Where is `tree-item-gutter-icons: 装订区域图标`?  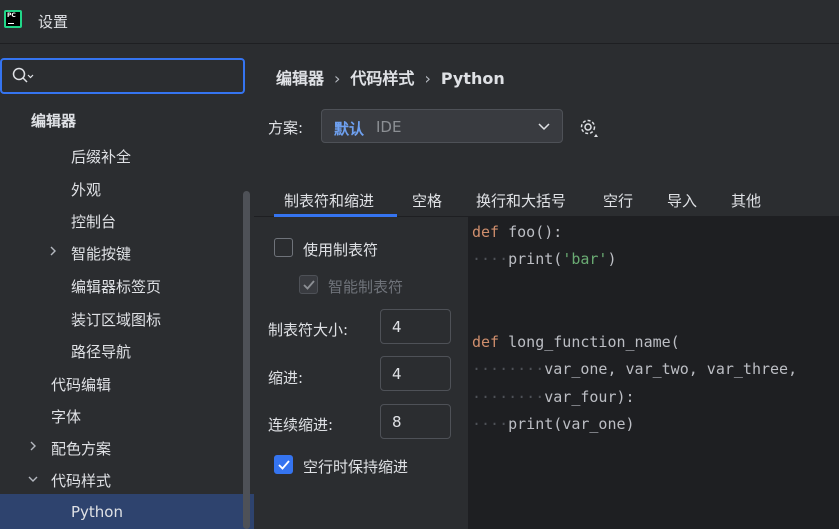 tree-item-gutter-icons: 装订区域图标 is located at coordinates (116, 319).